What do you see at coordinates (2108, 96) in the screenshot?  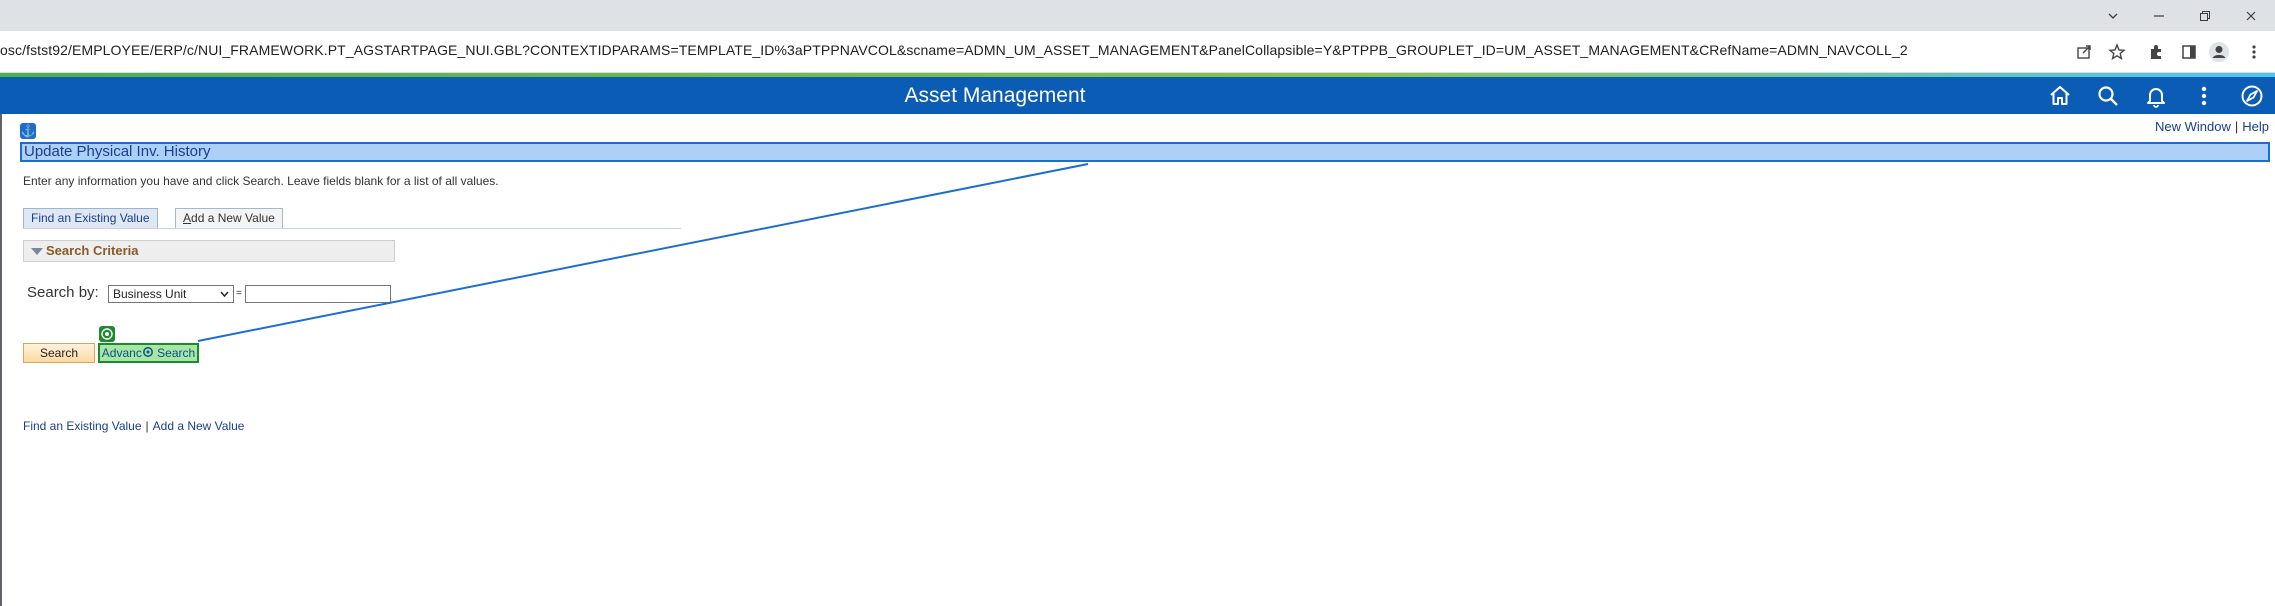 I see `search-icon` at bounding box center [2108, 96].